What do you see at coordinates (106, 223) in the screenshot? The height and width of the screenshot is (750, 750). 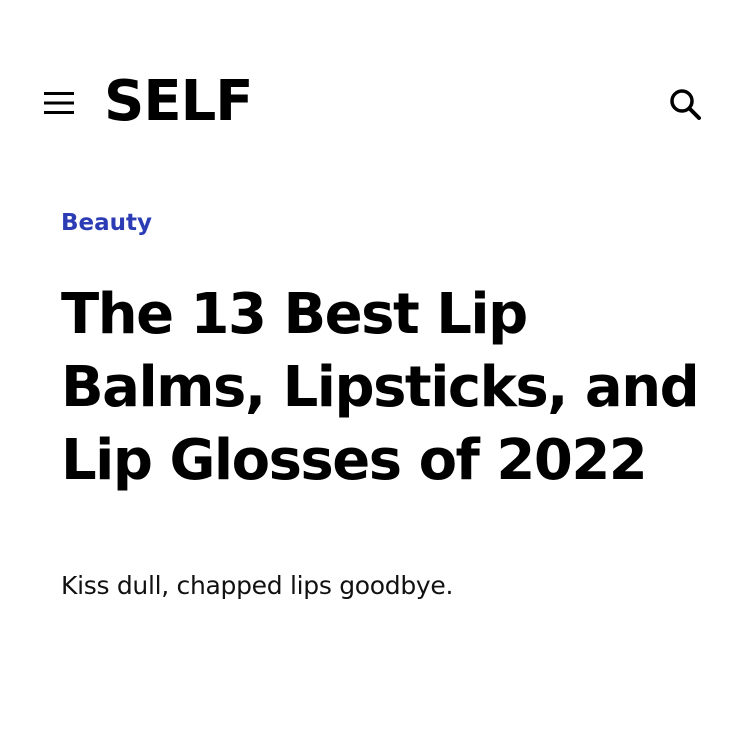 I see `category-link: Beauty` at bounding box center [106, 223].